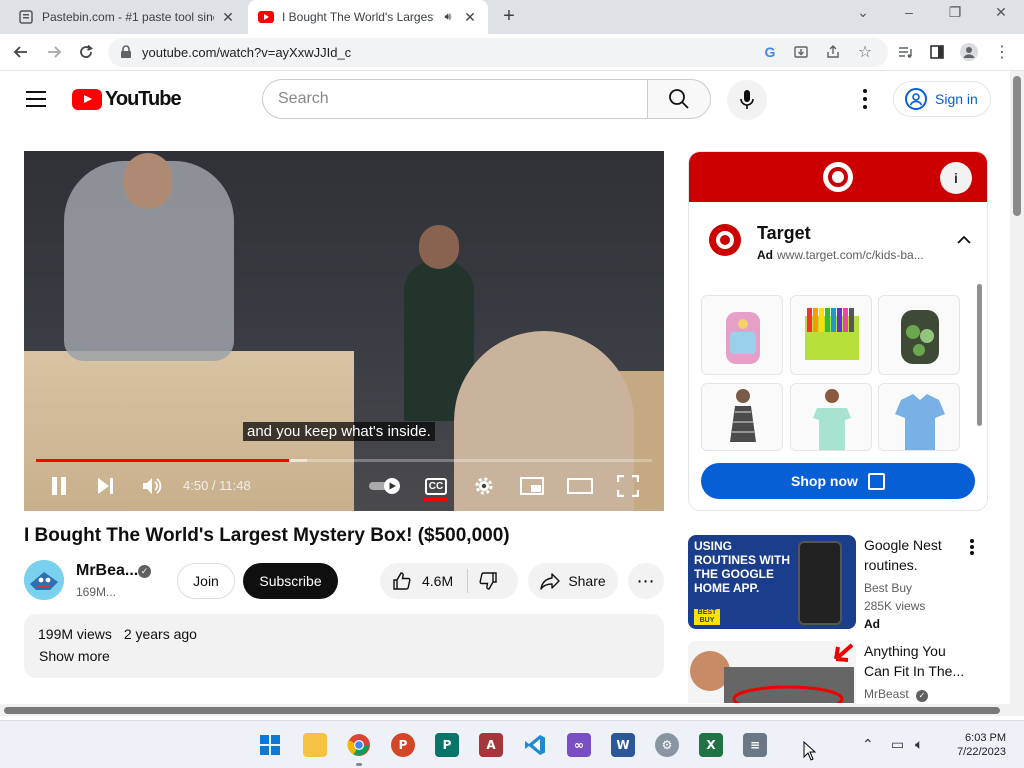 The width and height of the screenshot is (1024, 768). Describe the element at coordinates (422, 581) in the screenshot. I see `like-button: 4.6M` at that location.